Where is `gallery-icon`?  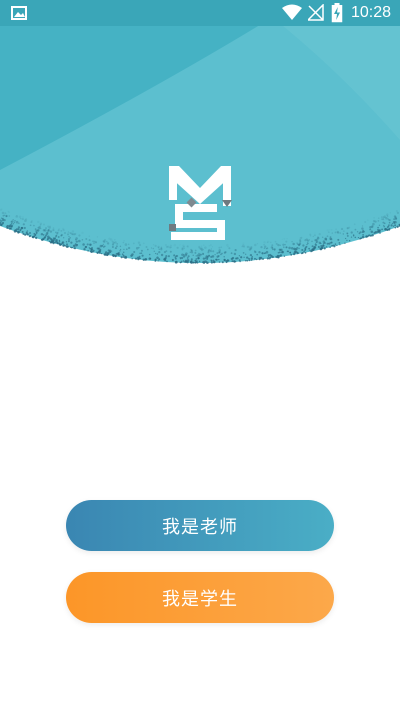
gallery-icon is located at coordinates (19, 13).